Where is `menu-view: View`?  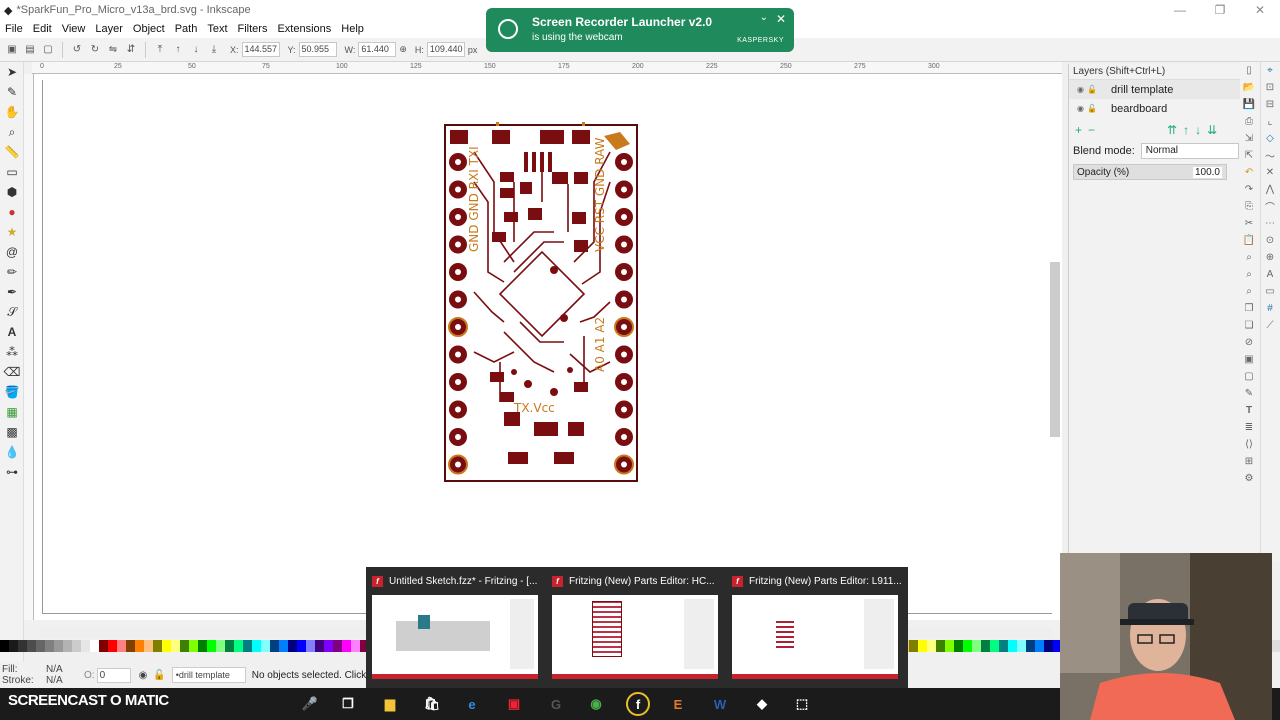 menu-view: View is located at coordinates (74, 29).